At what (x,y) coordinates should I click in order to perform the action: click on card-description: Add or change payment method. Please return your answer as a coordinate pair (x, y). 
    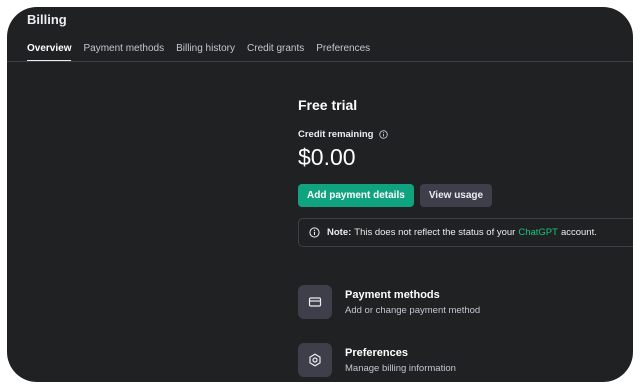
    Looking at the image, I should click on (413, 310).